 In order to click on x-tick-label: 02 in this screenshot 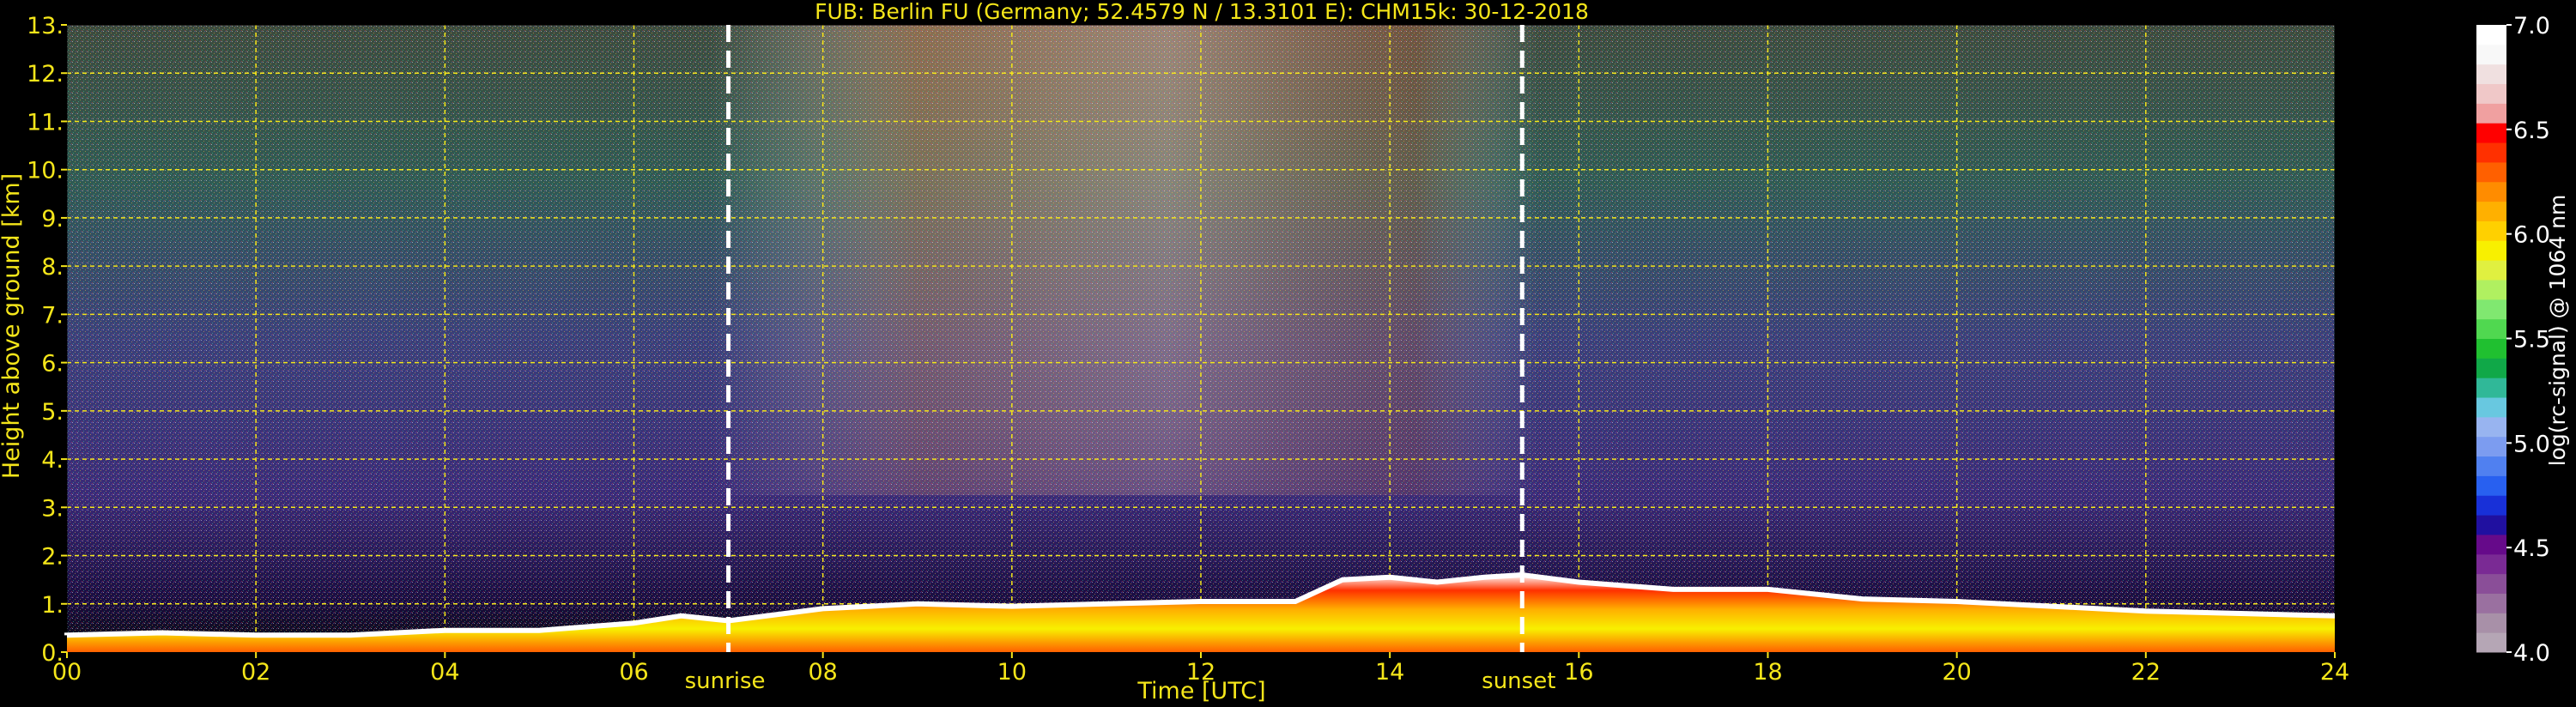, I will do `click(255, 672)`.